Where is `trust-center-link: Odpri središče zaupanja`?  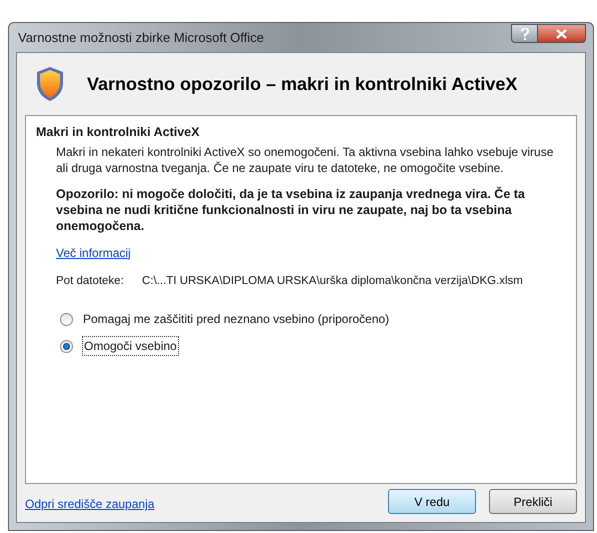
trust-center-link: Odpri središče zaupanja is located at coordinates (89, 504).